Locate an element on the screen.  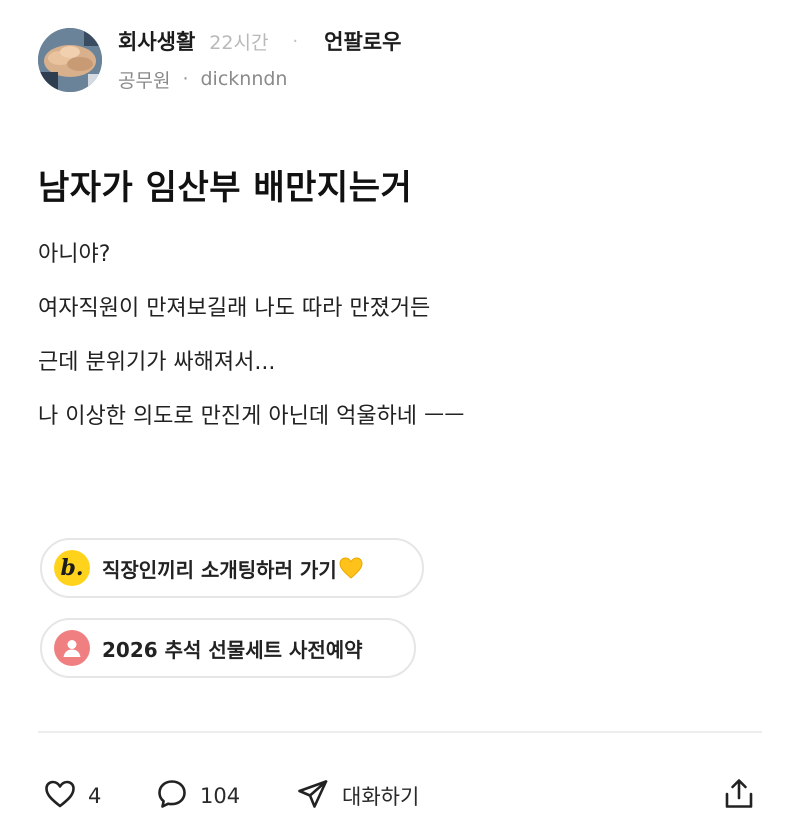
author-name: dicknndn is located at coordinates (244, 79).